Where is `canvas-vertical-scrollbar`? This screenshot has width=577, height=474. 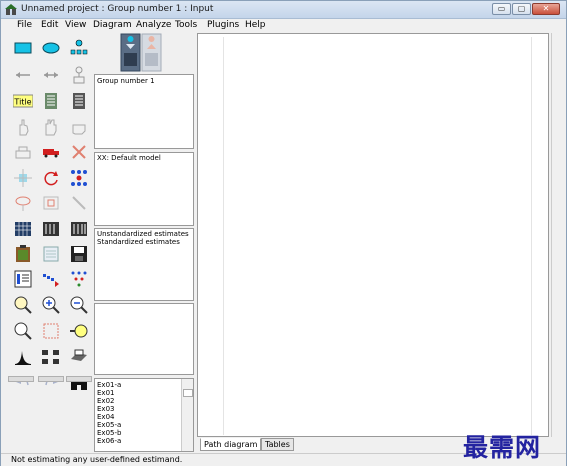 canvas-vertical-scrollbar is located at coordinates (557, 235).